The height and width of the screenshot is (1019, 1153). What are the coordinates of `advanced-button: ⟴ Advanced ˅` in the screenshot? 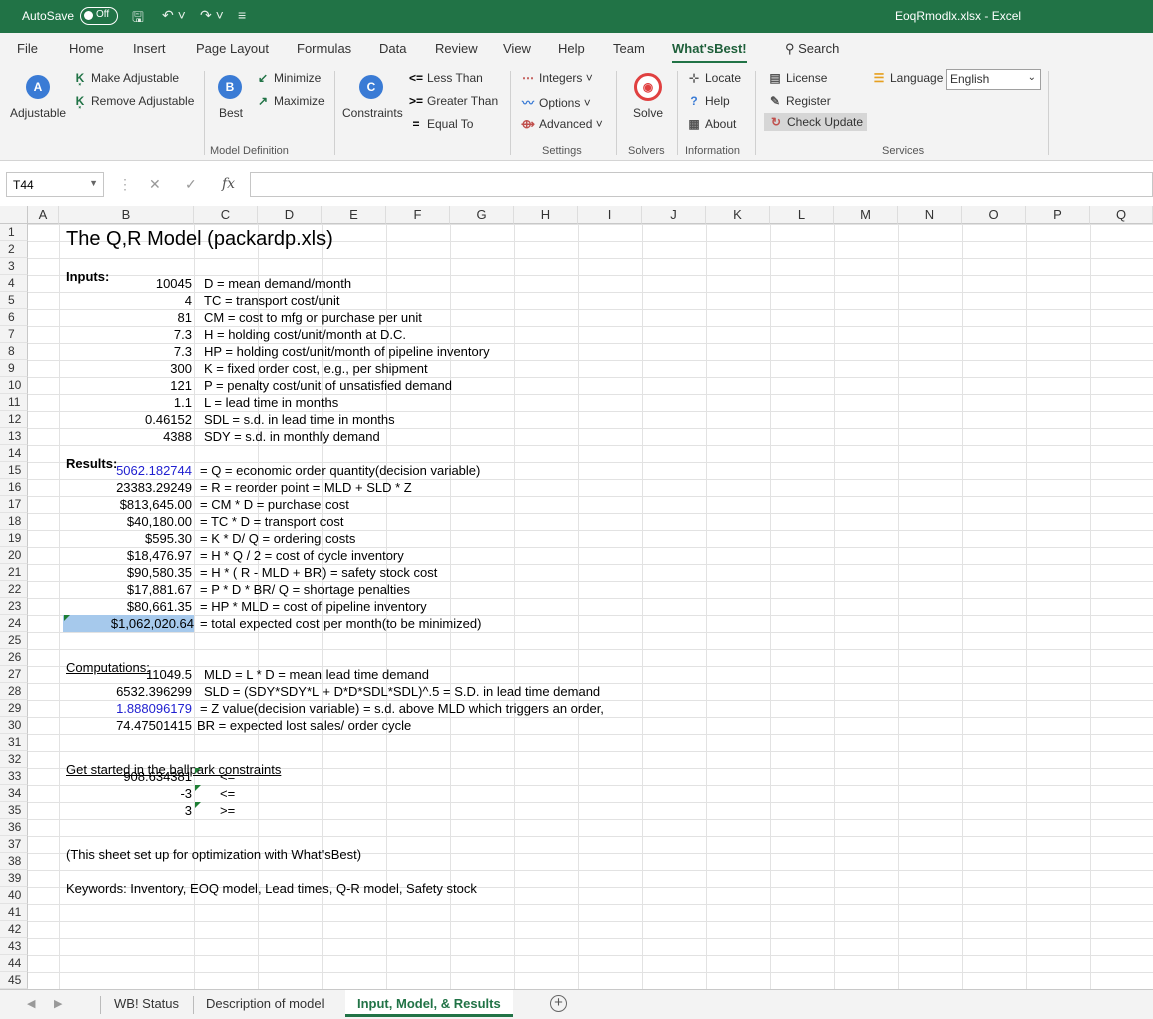 It's located at (561, 124).